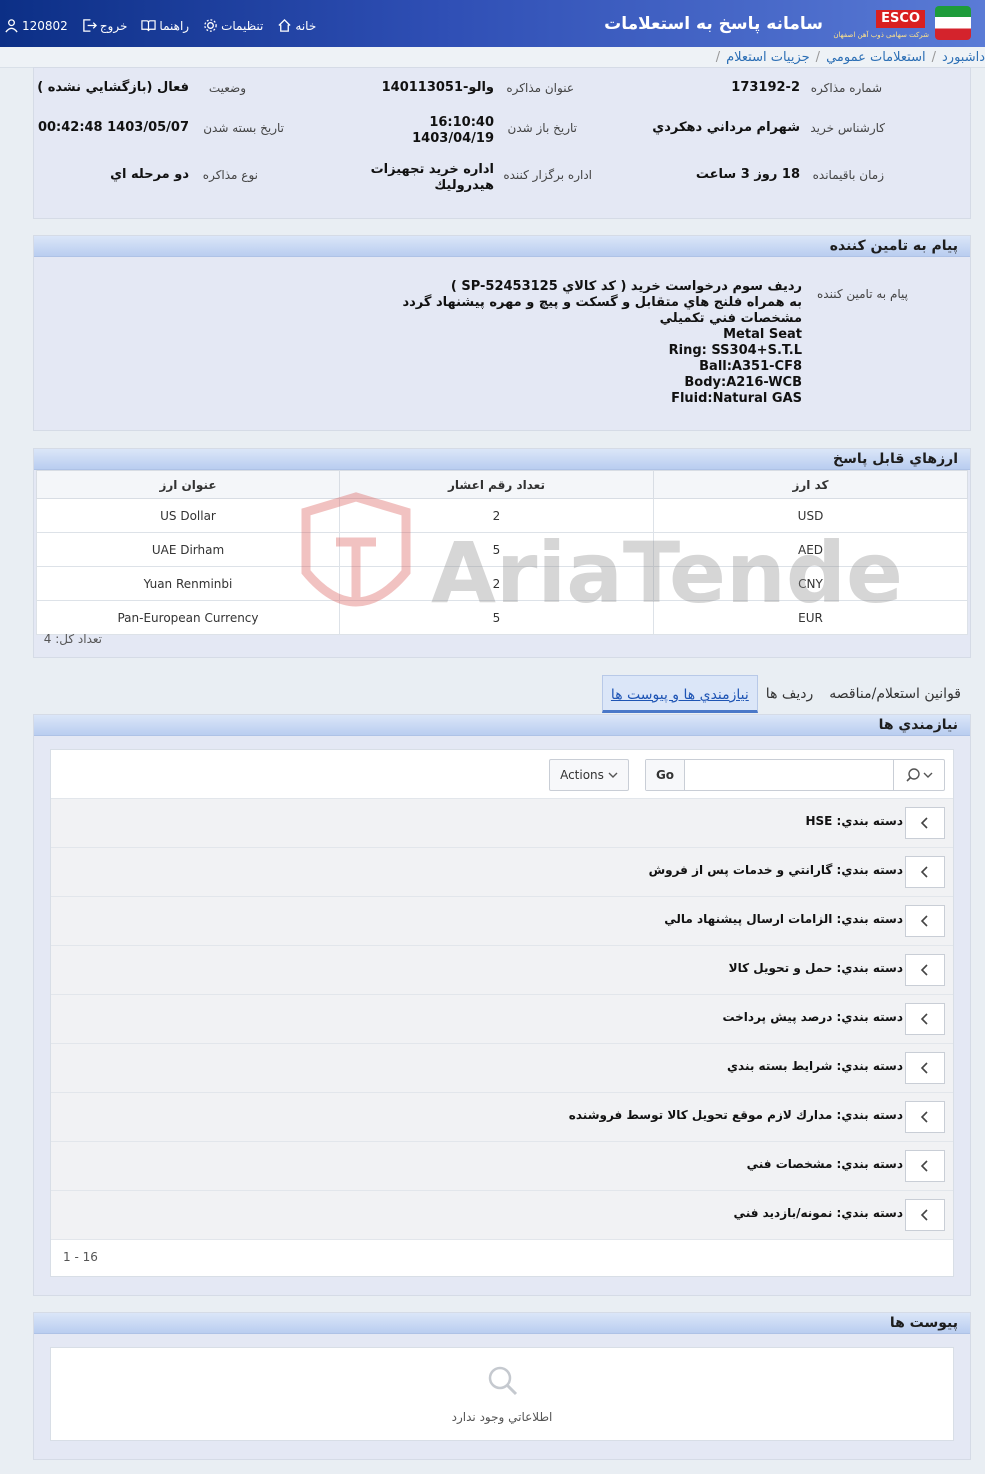 This screenshot has width=985, height=1474. I want to click on column-header-code: کد ارز, so click(810, 484).